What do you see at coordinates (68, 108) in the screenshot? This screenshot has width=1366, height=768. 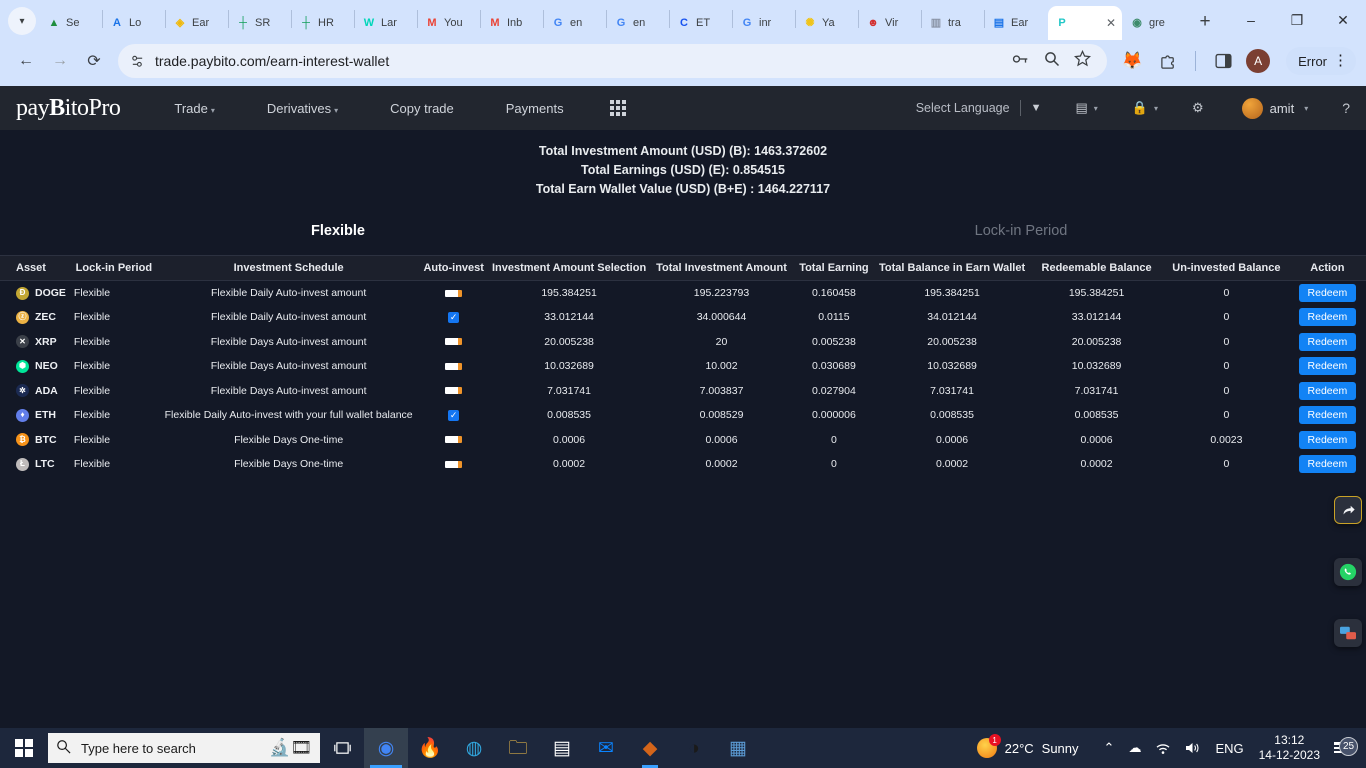 I see `paybito-logo: payBitoPro` at bounding box center [68, 108].